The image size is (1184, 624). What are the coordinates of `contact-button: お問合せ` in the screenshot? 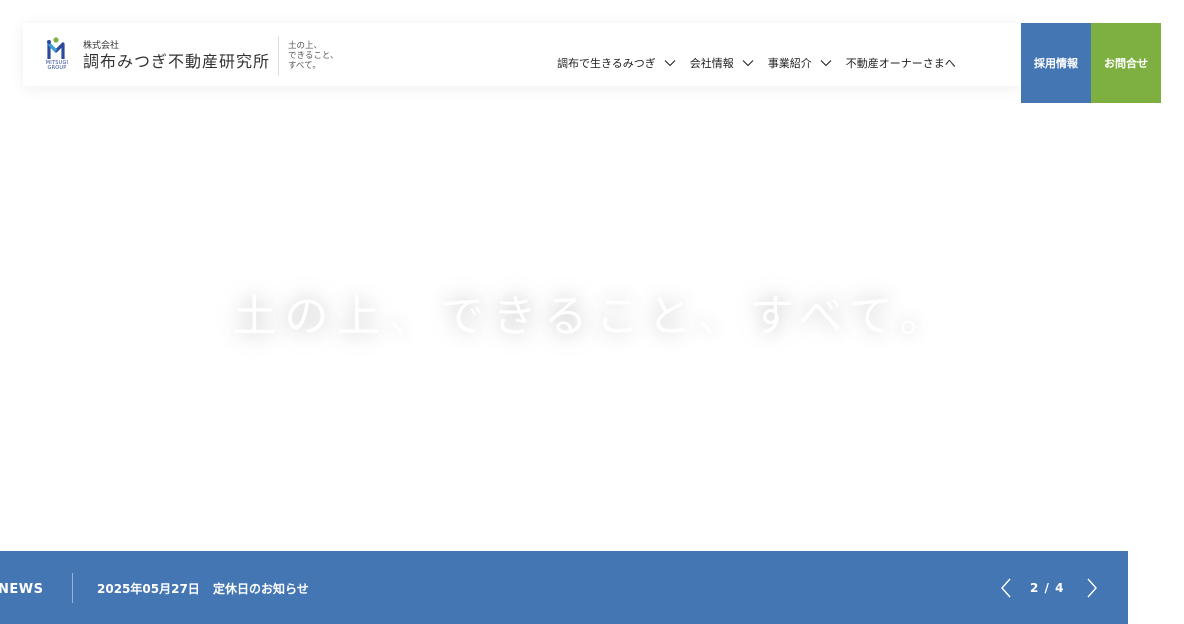 It's located at (1126, 63).